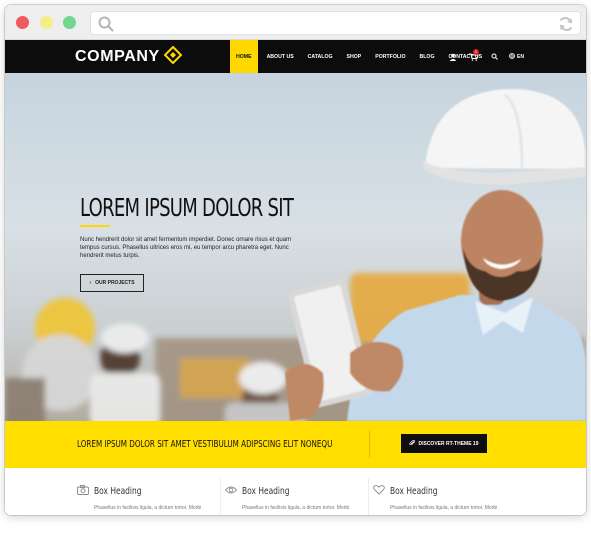 The height and width of the screenshot is (534, 591). I want to click on address-bar, so click(335, 23).